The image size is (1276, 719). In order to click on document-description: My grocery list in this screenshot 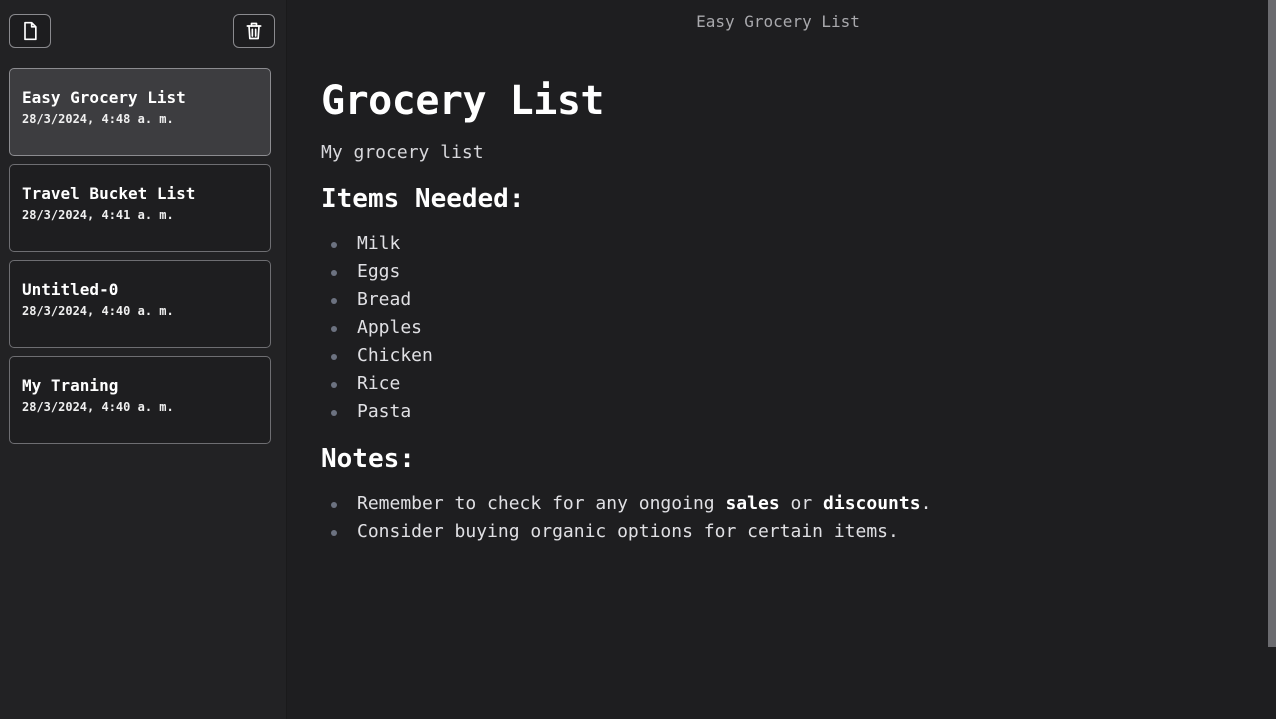, I will do `click(402, 152)`.